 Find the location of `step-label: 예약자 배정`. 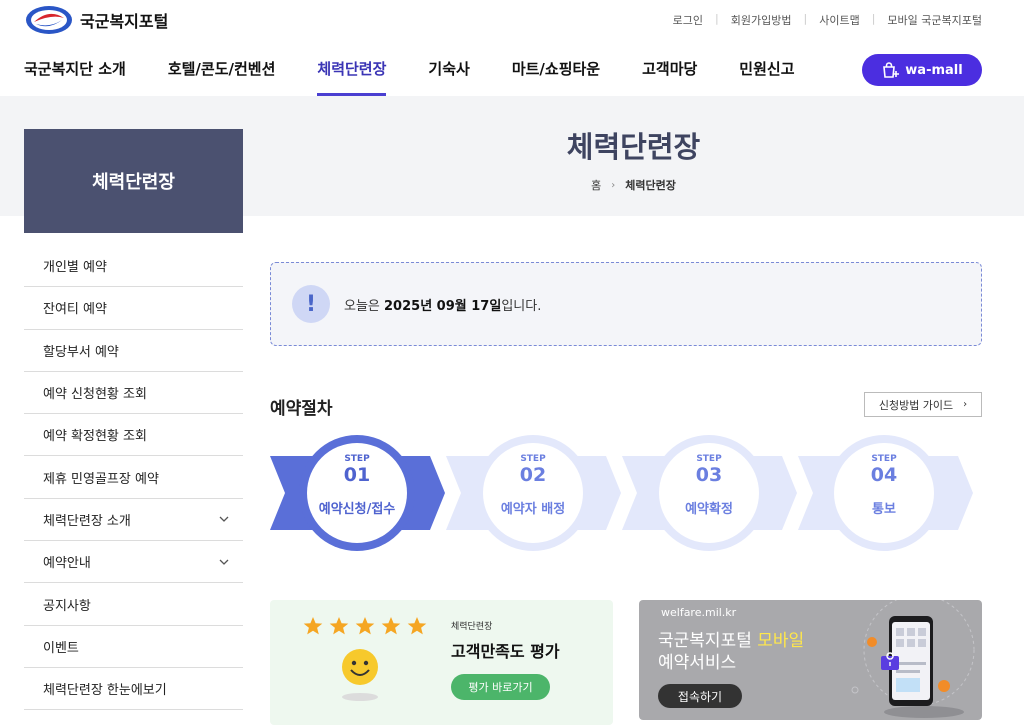

step-label: 예약자 배정 is located at coordinates (533, 509).